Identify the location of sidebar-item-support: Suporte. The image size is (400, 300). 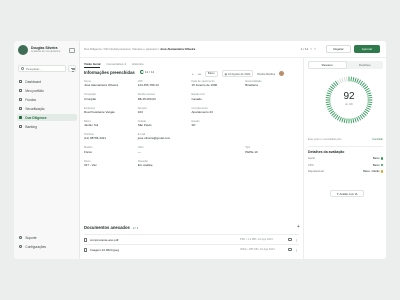
(47, 237).